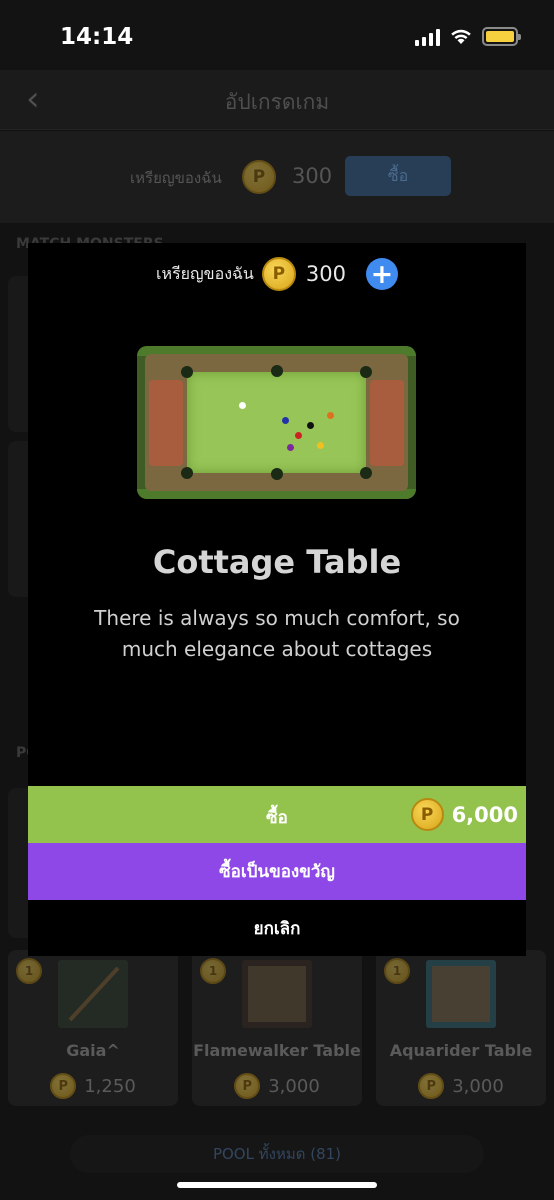 This screenshot has height=1200, width=554. Describe the element at coordinates (93, 1050) in the screenshot. I see `item-name: Gaia^` at that location.